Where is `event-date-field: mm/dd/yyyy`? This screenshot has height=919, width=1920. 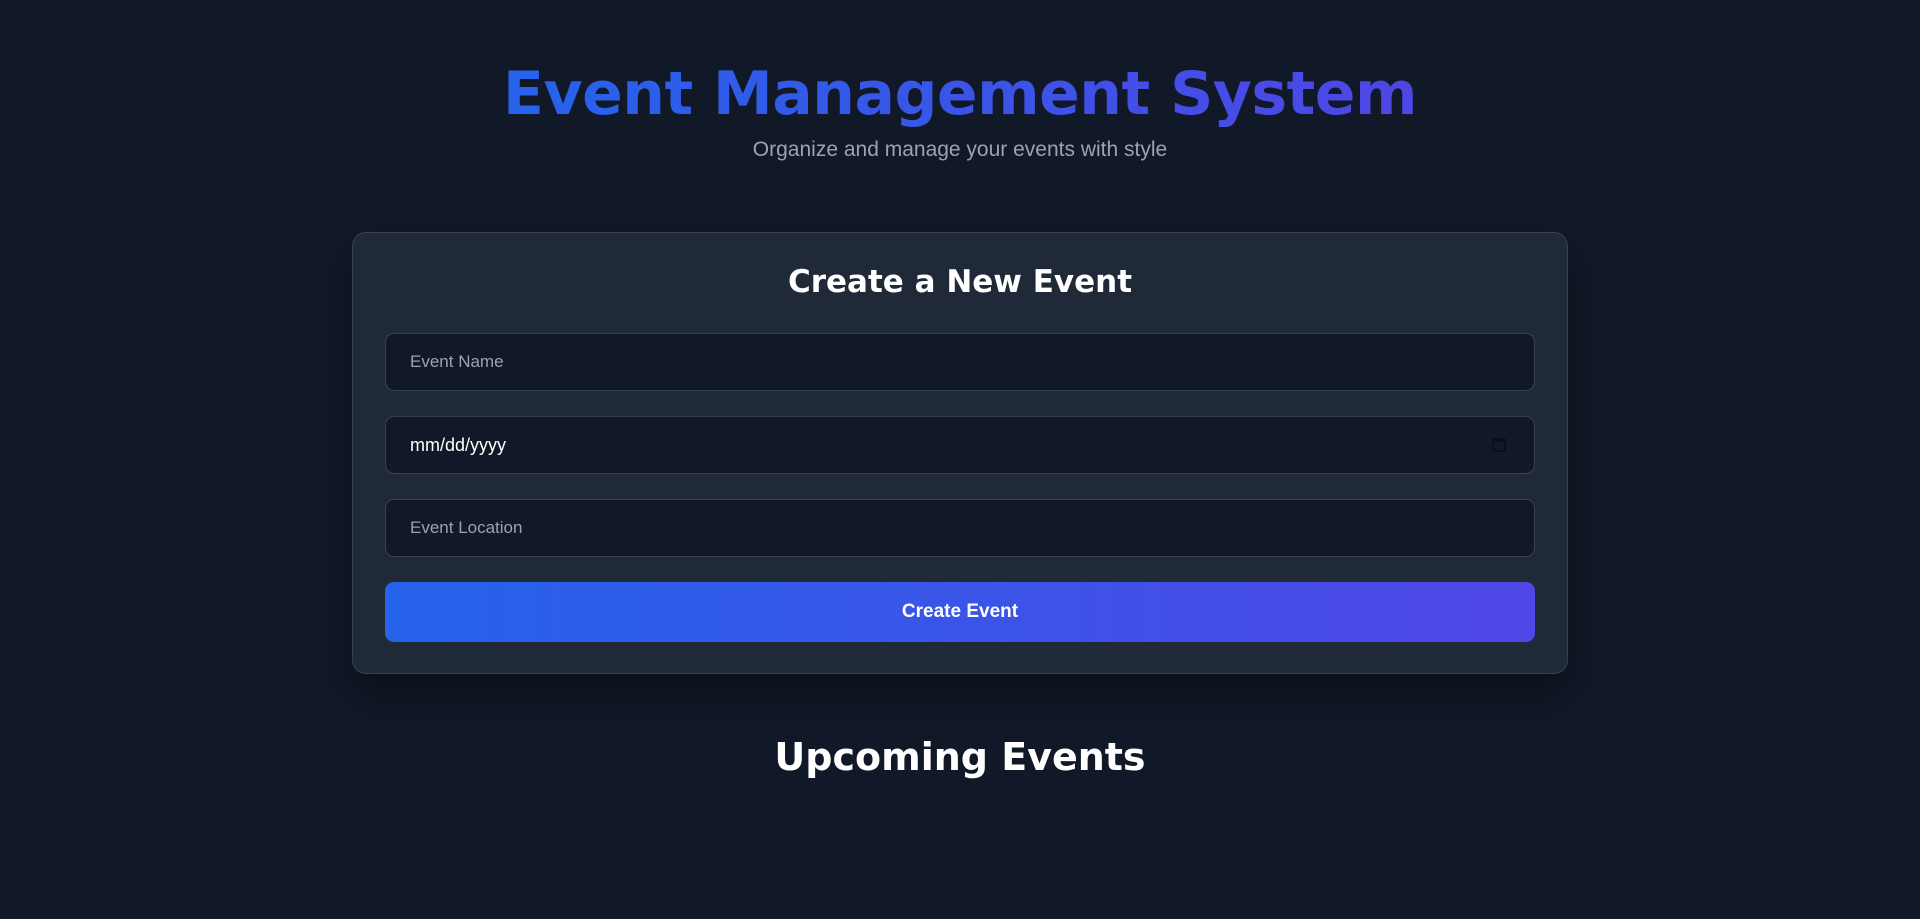 event-date-field: mm/dd/yyyy is located at coordinates (960, 445).